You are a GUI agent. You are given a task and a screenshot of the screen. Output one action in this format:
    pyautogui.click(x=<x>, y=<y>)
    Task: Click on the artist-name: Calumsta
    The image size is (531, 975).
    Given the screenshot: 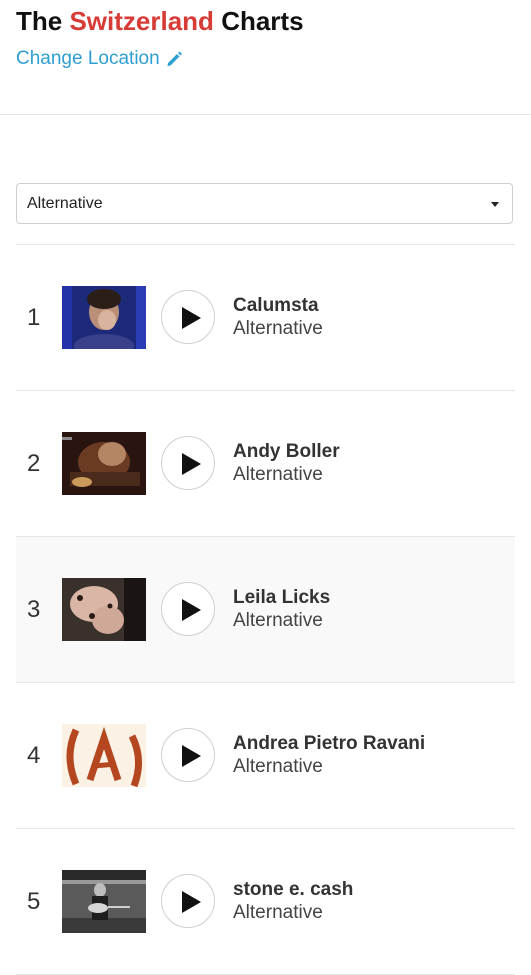 What is the action you would take?
    pyautogui.click(x=278, y=306)
    